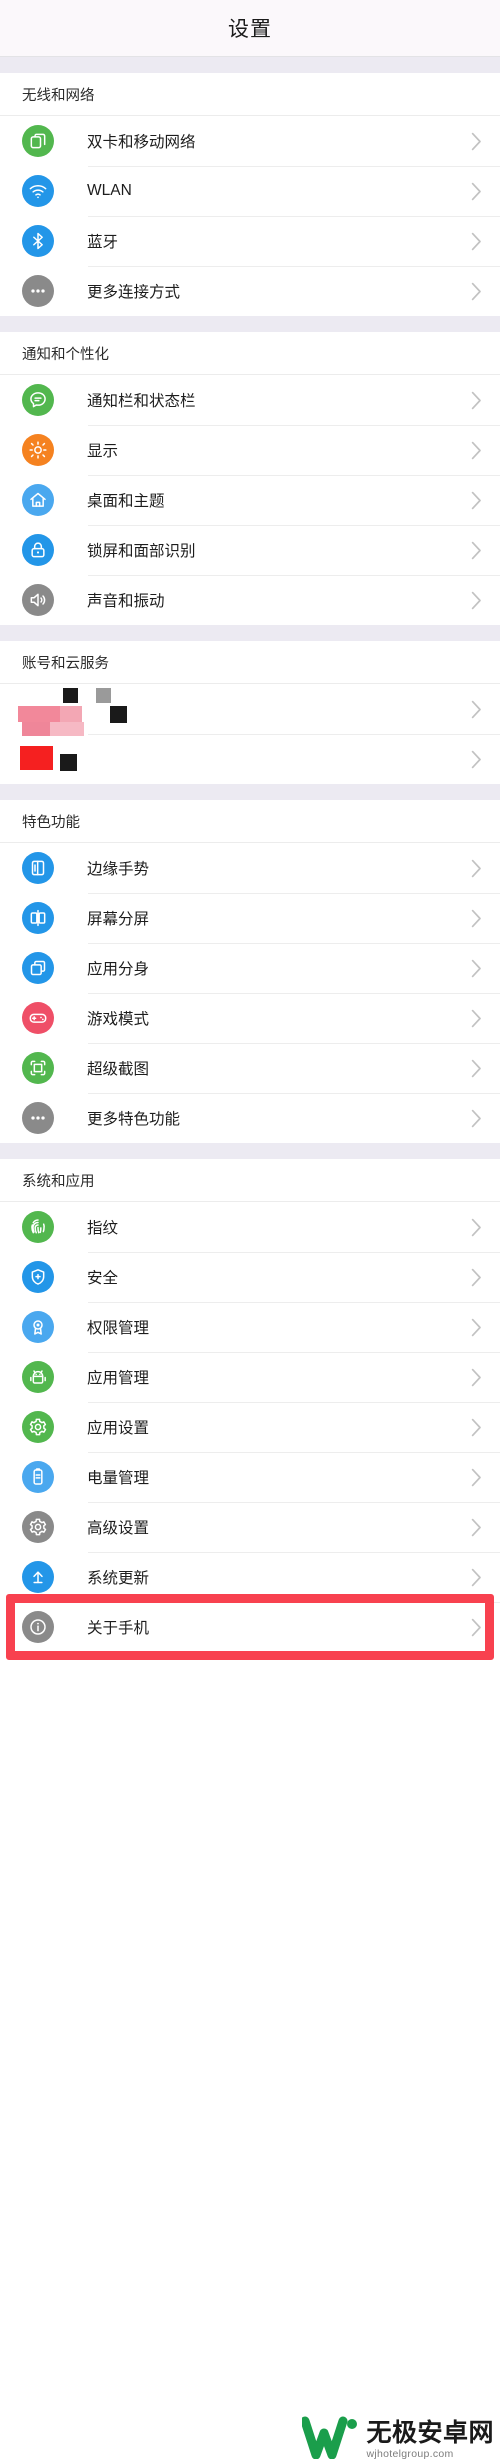 This screenshot has width=500, height=2463. What do you see at coordinates (38, 1377) in the screenshot?
I see `android-robot-icon` at bounding box center [38, 1377].